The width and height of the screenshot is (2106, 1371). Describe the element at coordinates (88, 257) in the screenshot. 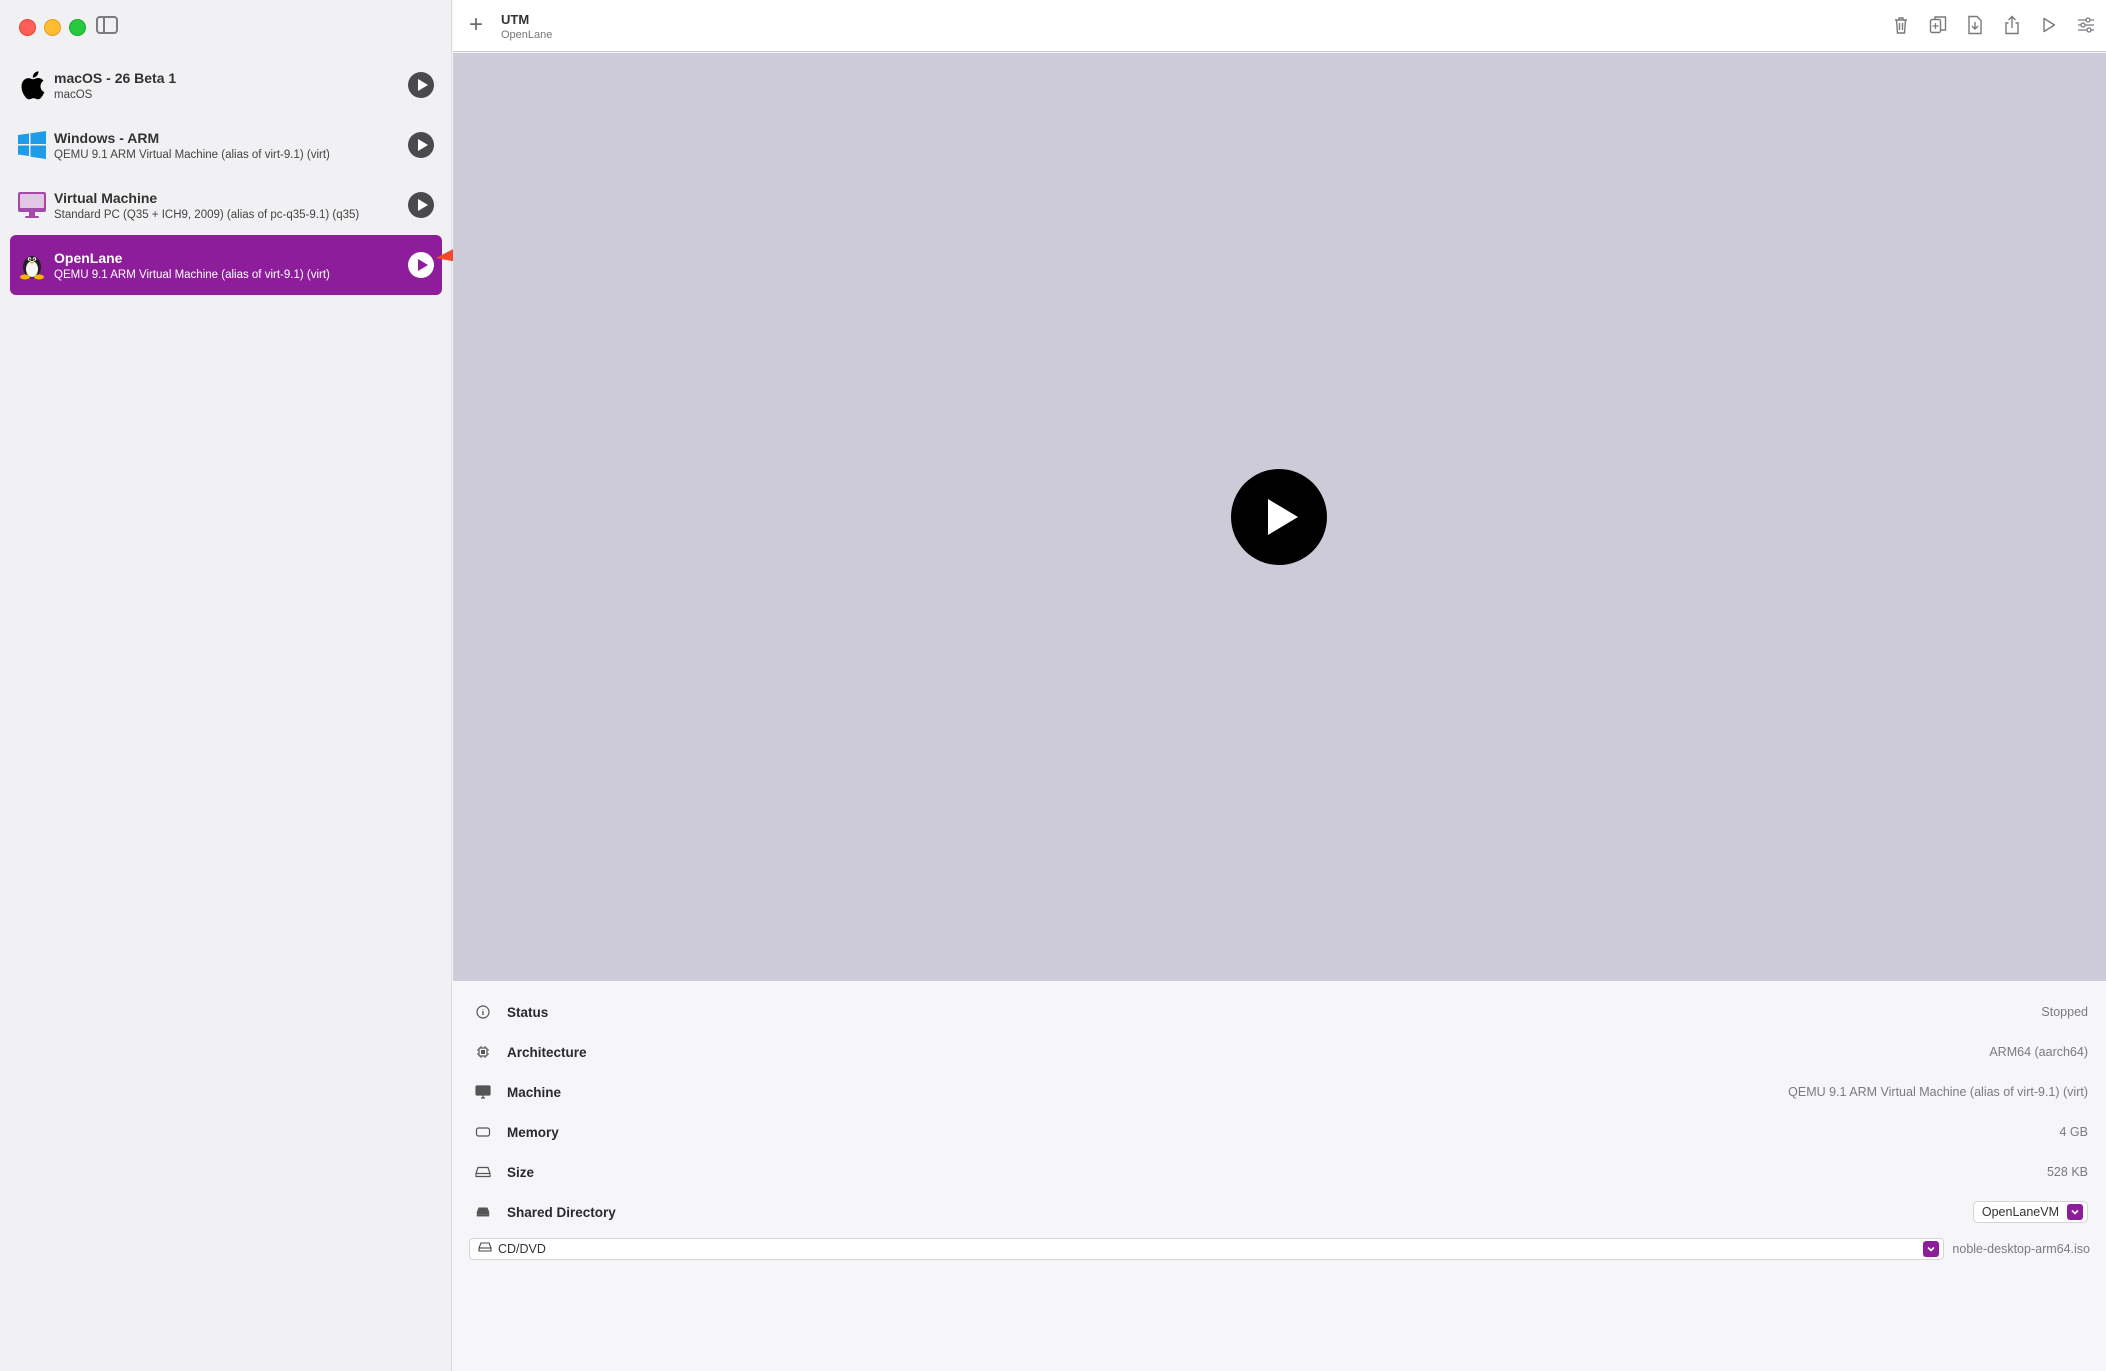

I see `vm-name: OpenLane` at that location.